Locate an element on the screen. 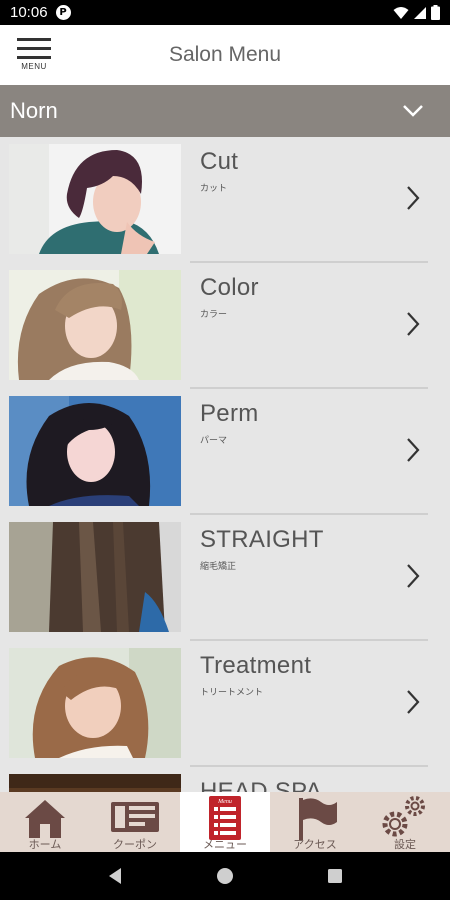  menu-item-title: Cut is located at coordinates (219, 161).